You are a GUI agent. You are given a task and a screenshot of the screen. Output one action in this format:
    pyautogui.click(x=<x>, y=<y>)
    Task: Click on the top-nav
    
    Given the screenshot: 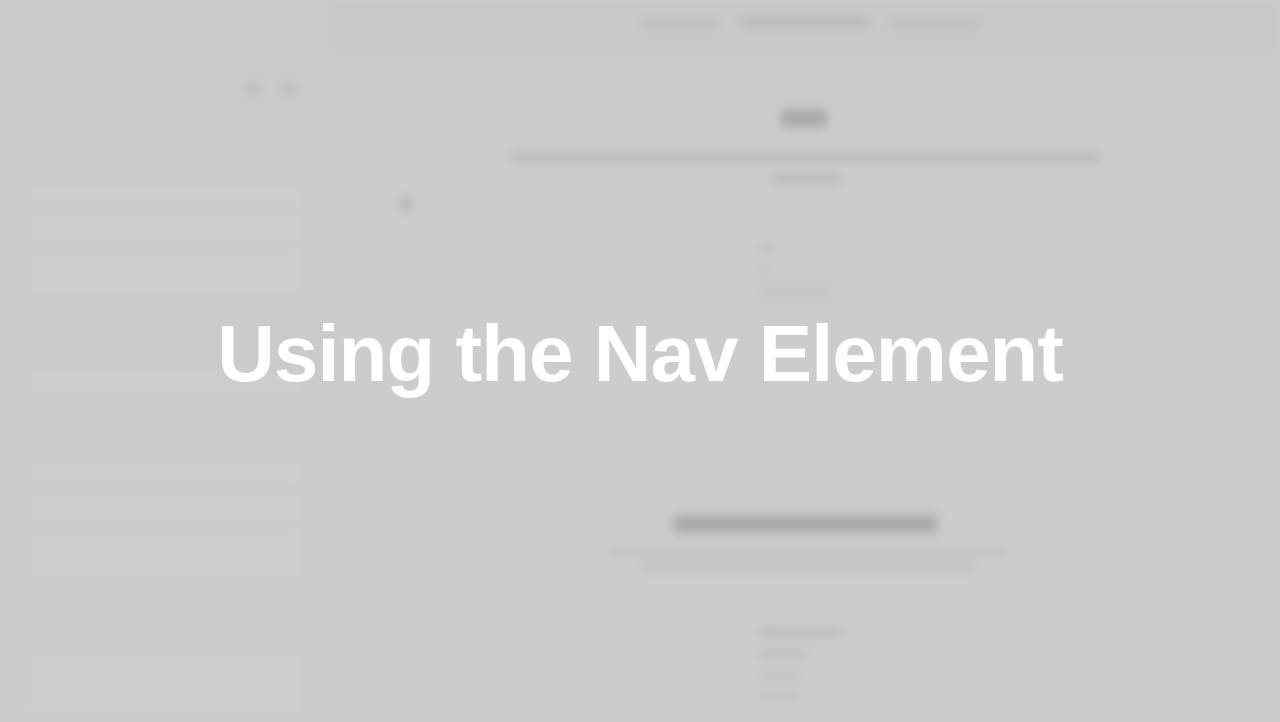 What is the action you would take?
    pyautogui.click(x=810, y=22)
    